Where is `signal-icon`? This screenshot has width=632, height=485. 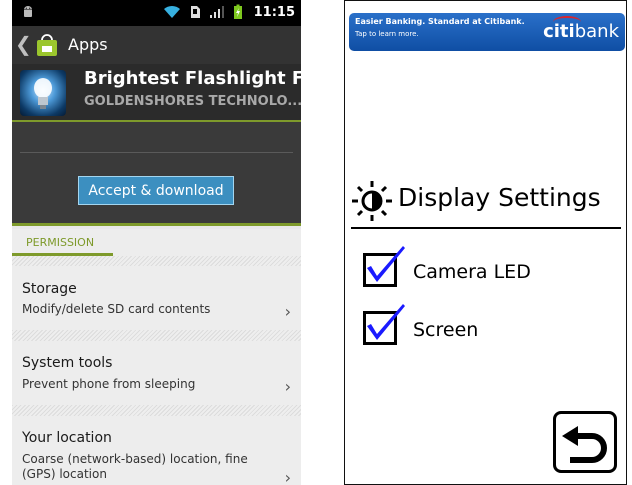
signal-icon is located at coordinates (217, 12).